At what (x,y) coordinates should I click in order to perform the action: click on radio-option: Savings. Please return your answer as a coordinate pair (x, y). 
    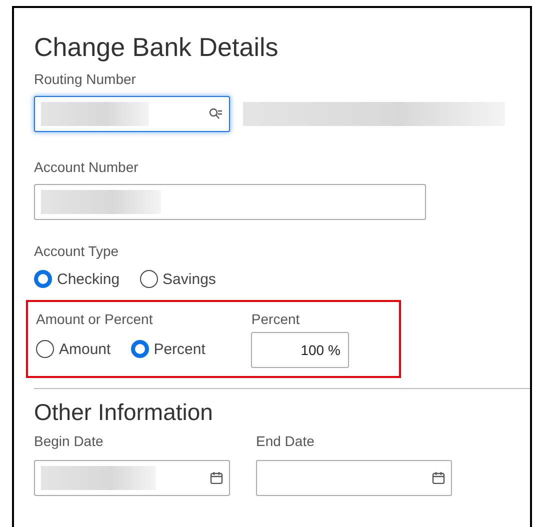
    Looking at the image, I should click on (178, 279).